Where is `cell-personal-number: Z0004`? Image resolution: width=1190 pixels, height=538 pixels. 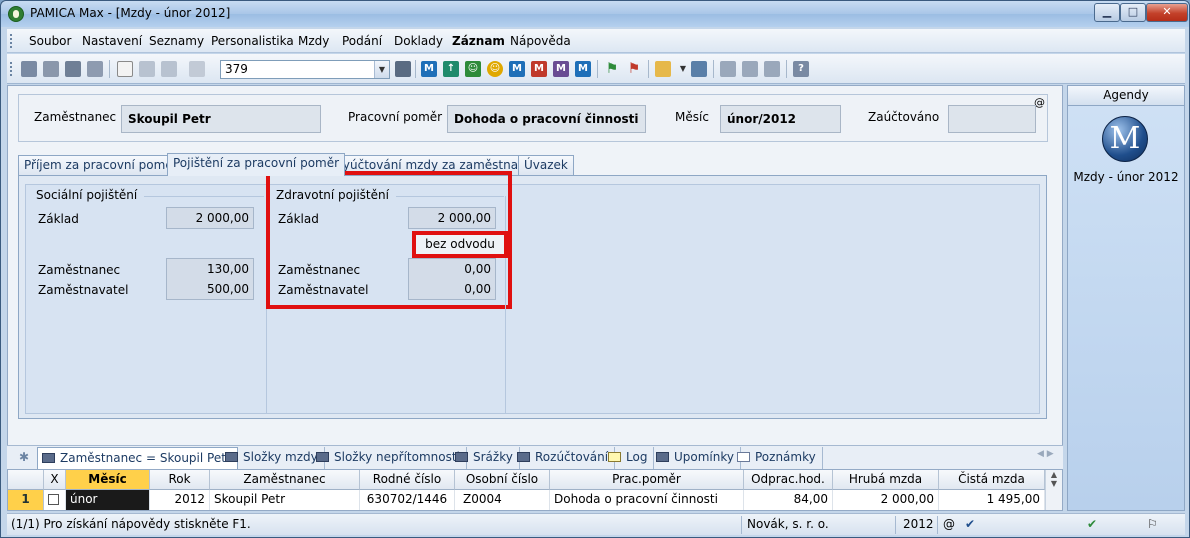
cell-personal-number: Z0004 is located at coordinates (502, 500).